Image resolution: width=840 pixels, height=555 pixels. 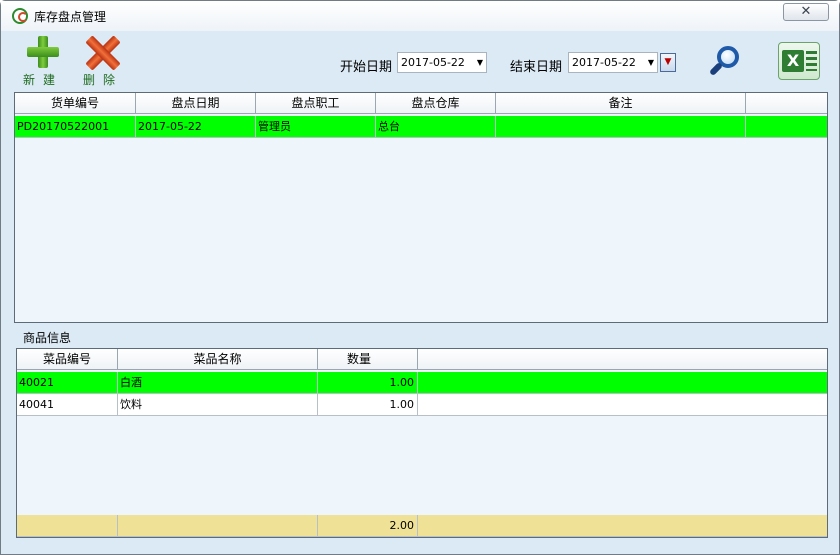 I want to click on warehouse-cell: 总台, so click(x=436, y=127).